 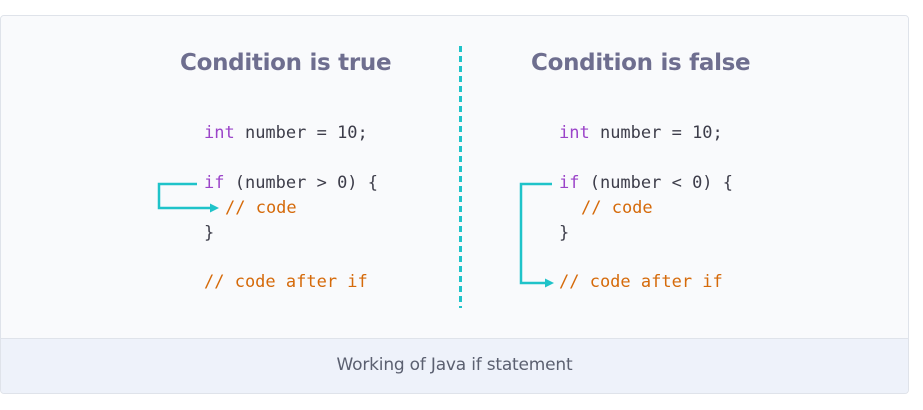 I want to click on figure-caption: Working of Java if statement, so click(x=454, y=365).